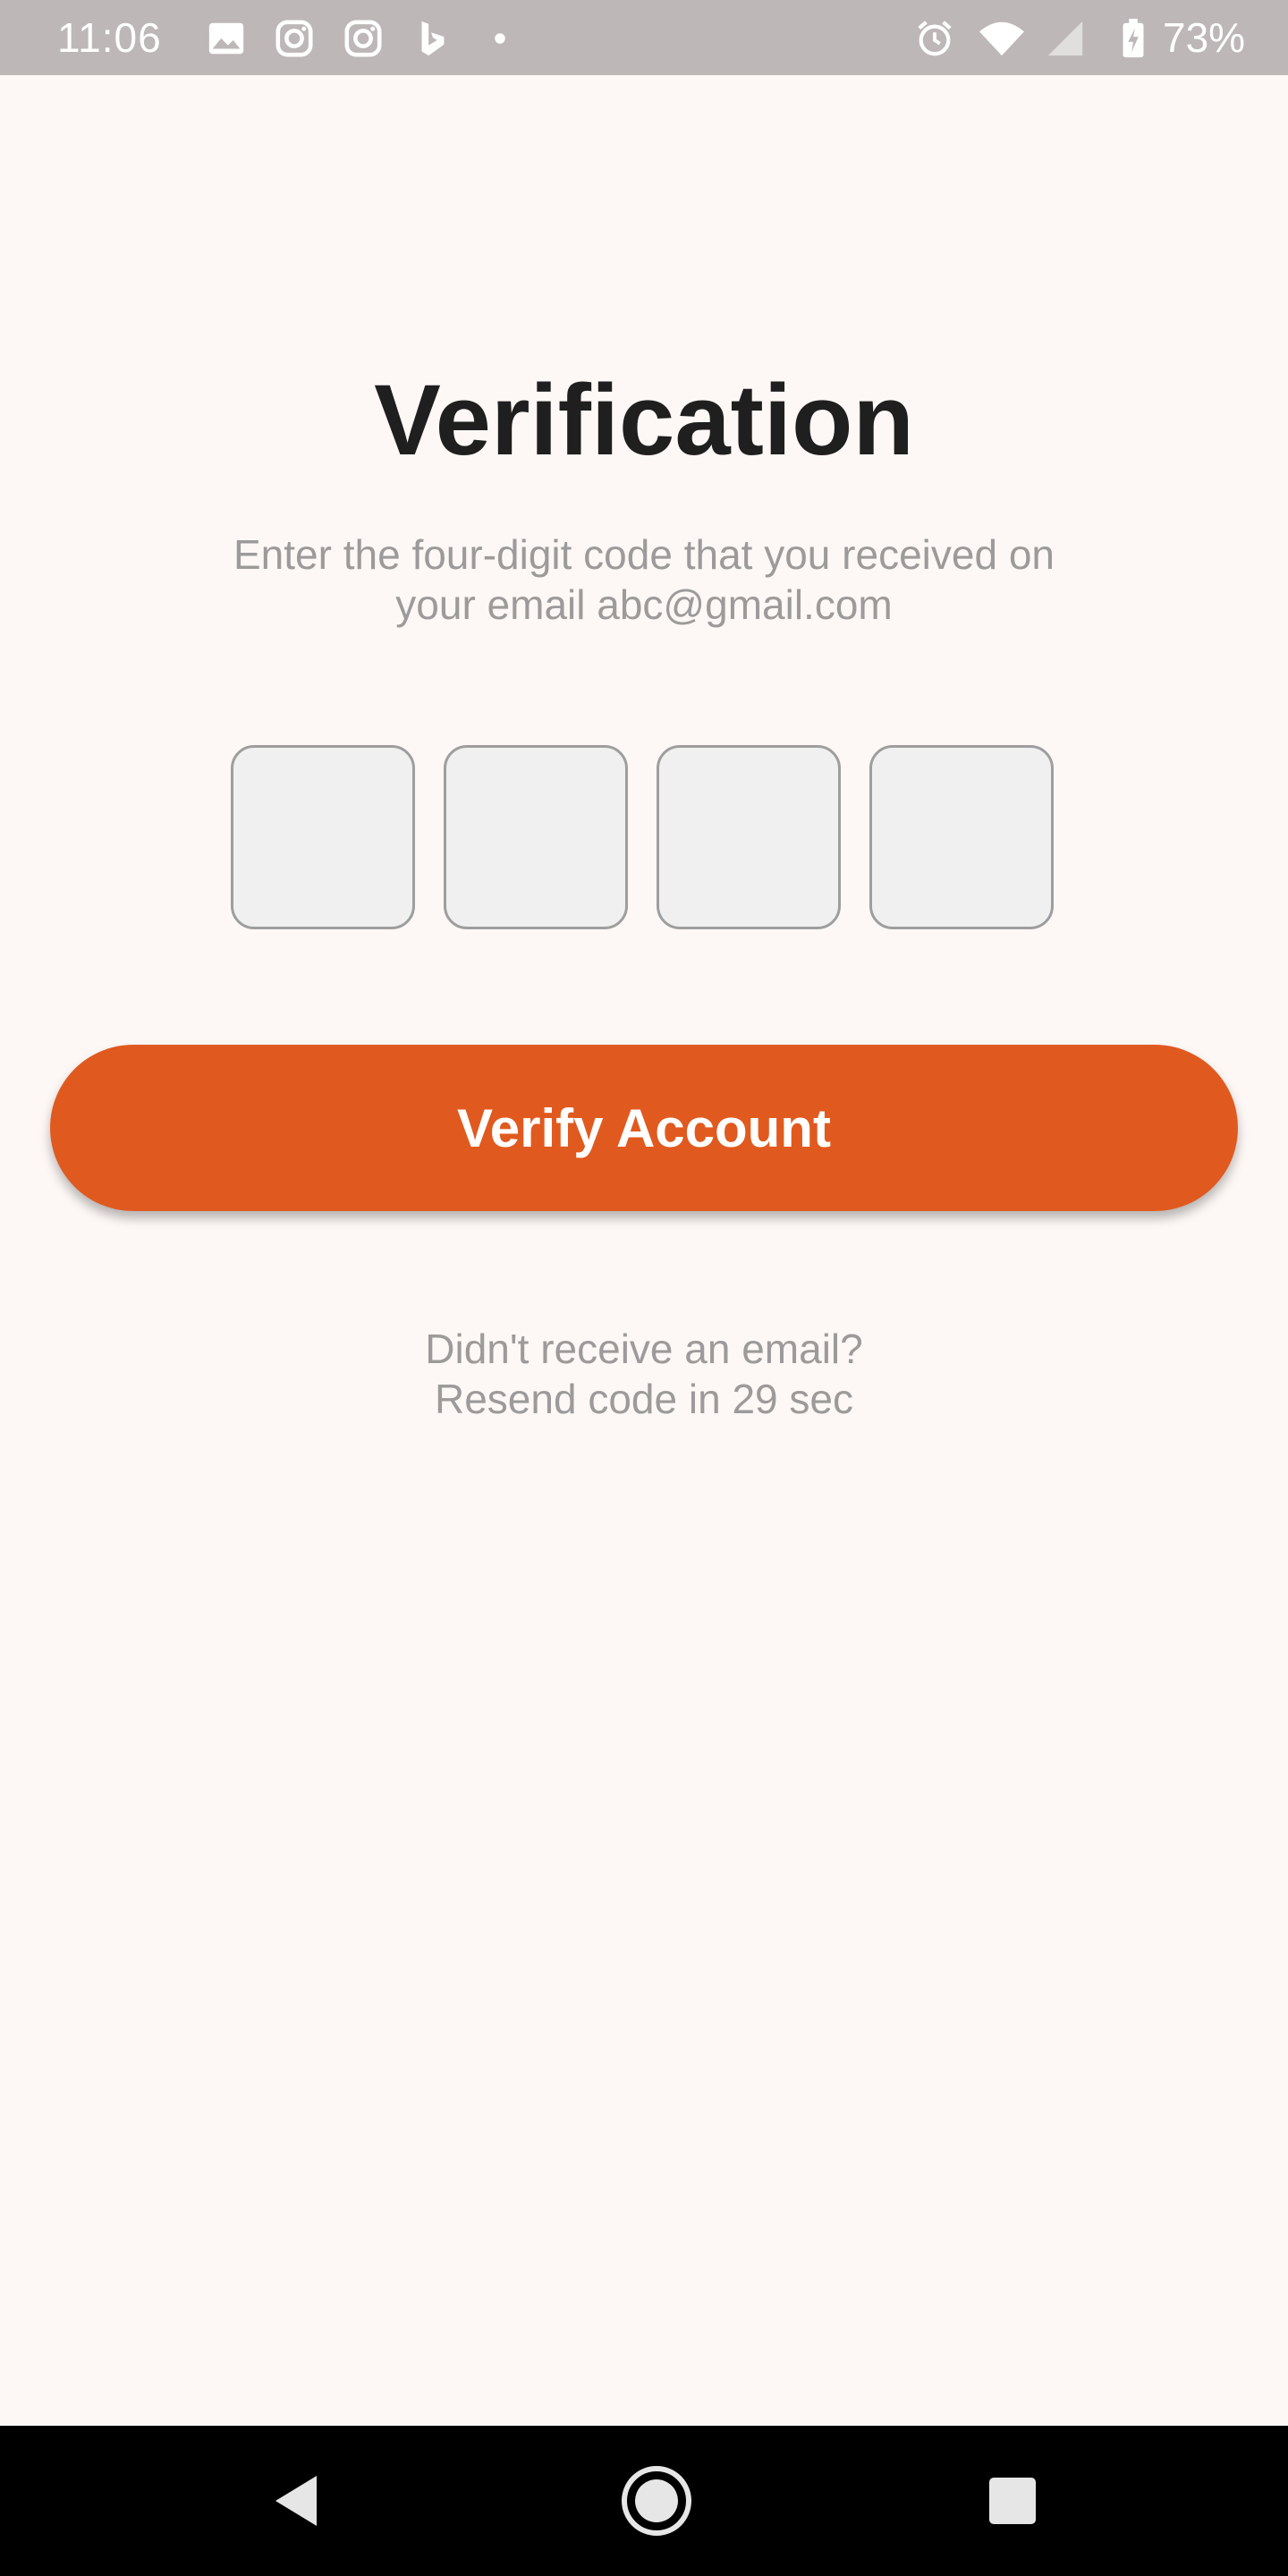  Describe the element at coordinates (109, 37) in the screenshot. I see `status-time: 11:06` at that location.